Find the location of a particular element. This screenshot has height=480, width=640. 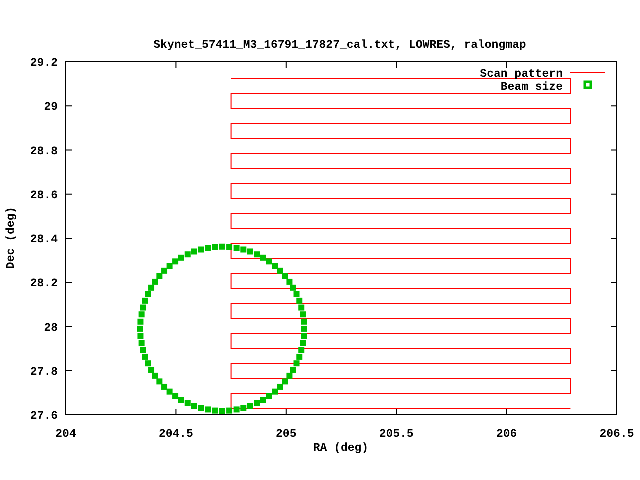

x-axis-label: RA (deg) is located at coordinates (341, 448).